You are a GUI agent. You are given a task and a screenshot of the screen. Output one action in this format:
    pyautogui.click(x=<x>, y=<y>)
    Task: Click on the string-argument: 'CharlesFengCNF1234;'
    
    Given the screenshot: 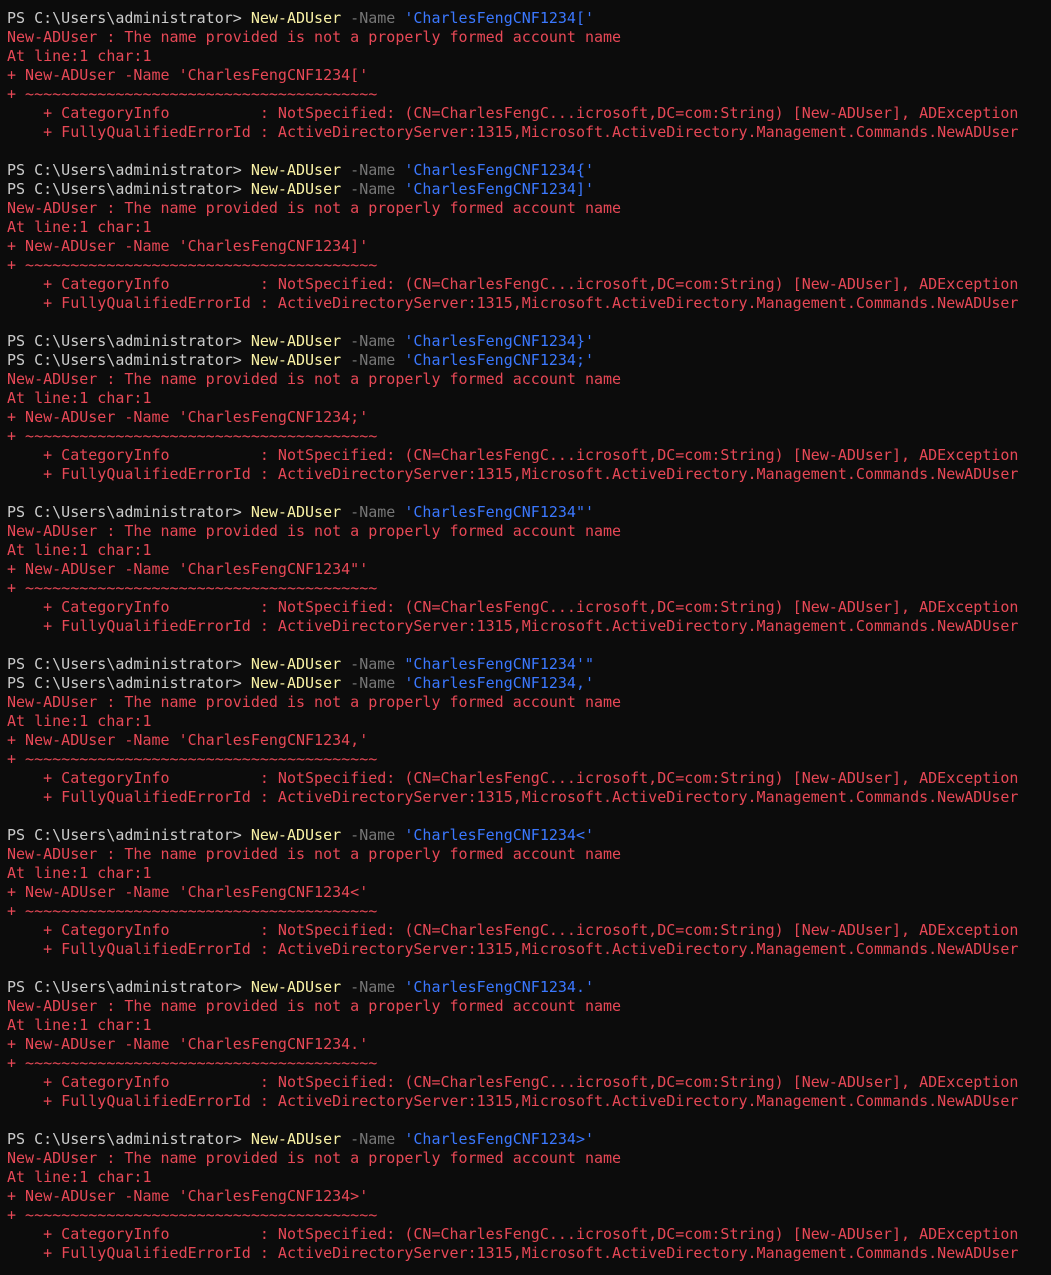 What is the action you would take?
    pyautogui.click(x=499, y=360)
    